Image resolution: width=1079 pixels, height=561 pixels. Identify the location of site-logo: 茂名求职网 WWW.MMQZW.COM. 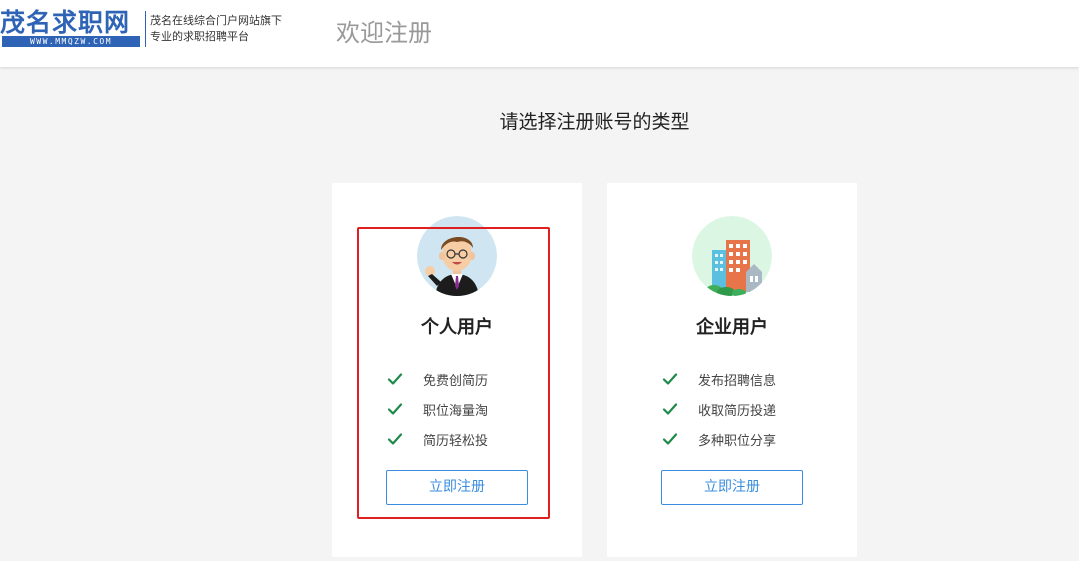
(72, 29).